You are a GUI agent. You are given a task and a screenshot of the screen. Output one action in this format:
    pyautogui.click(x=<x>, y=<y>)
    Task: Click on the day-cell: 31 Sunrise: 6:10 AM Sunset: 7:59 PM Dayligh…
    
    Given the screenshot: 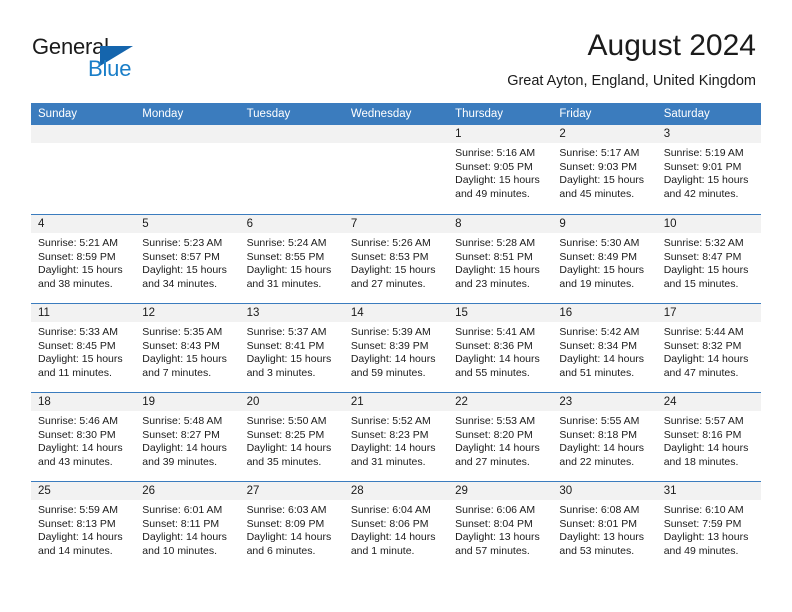 What is the action you would take?
    pyautogui.click(x=708, y=526)
    